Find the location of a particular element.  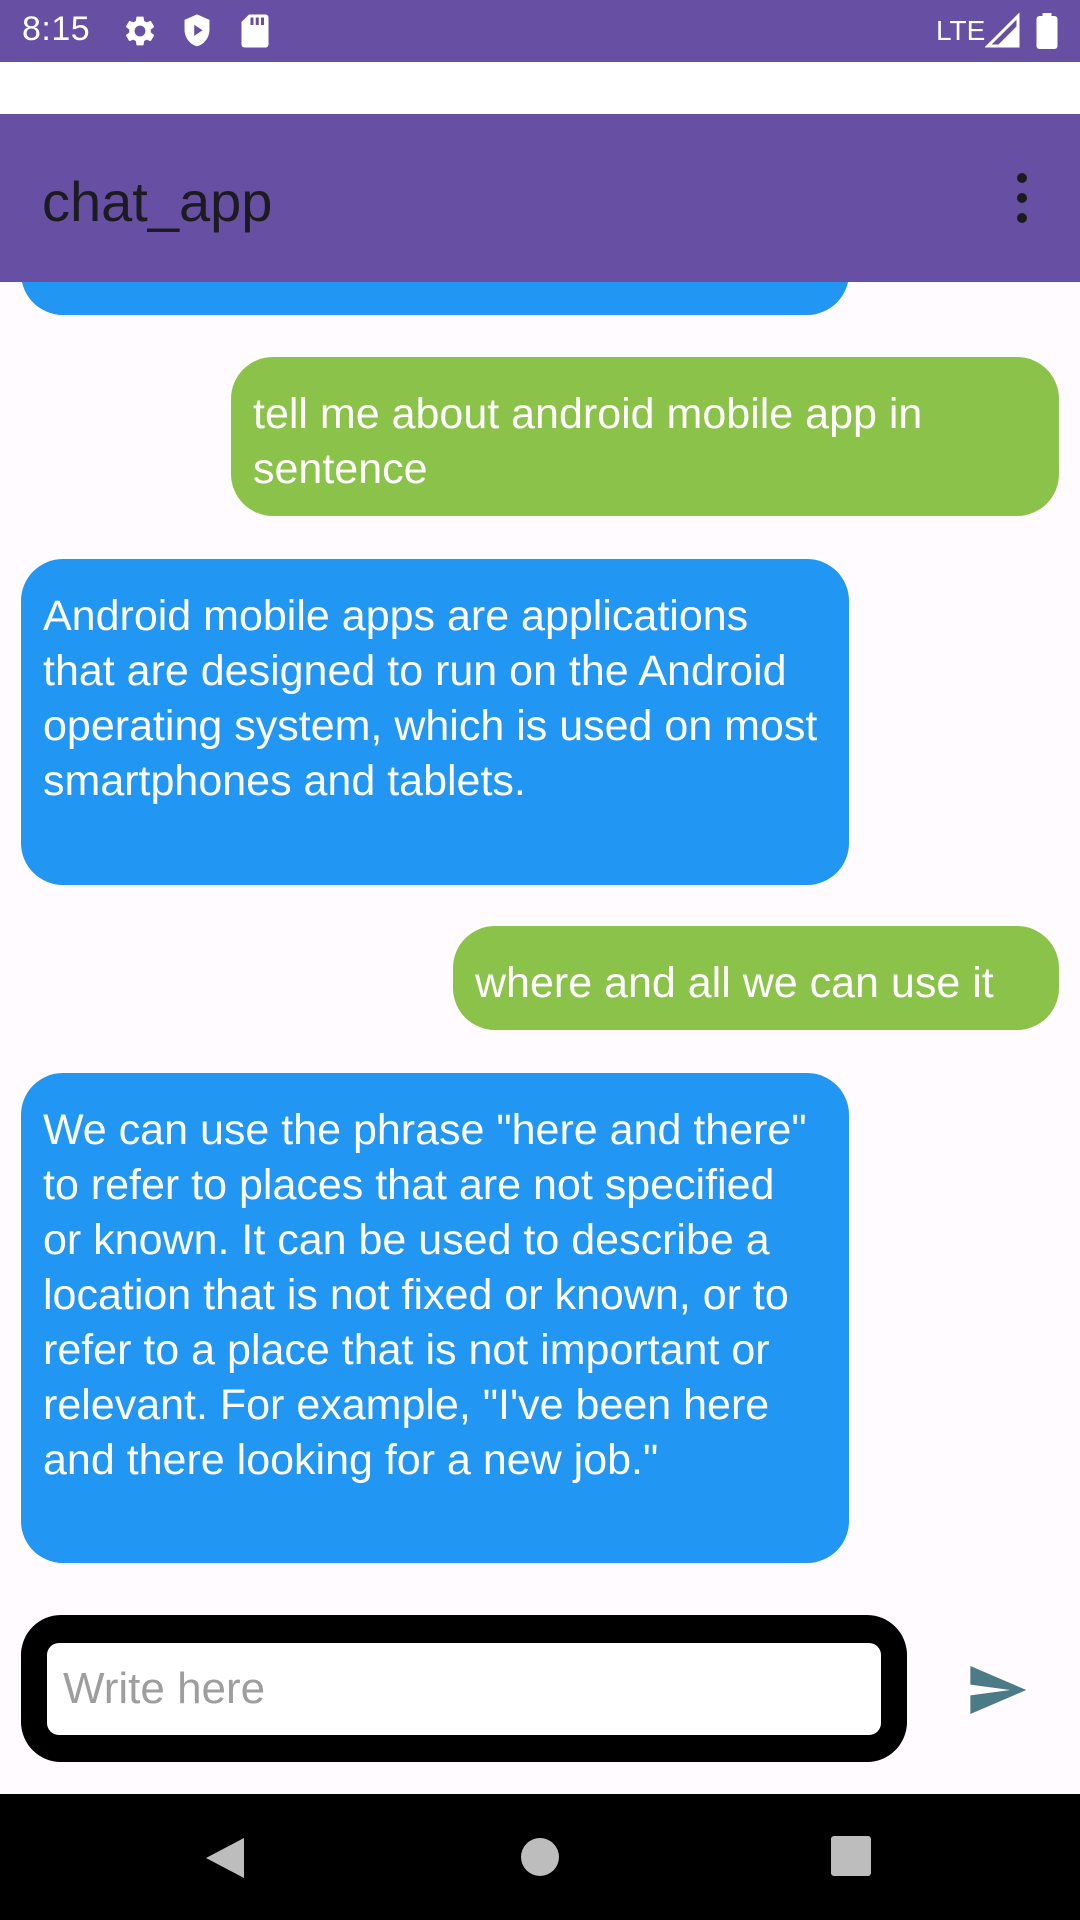

bot-message-bubble is located at coordinates (435, 298).